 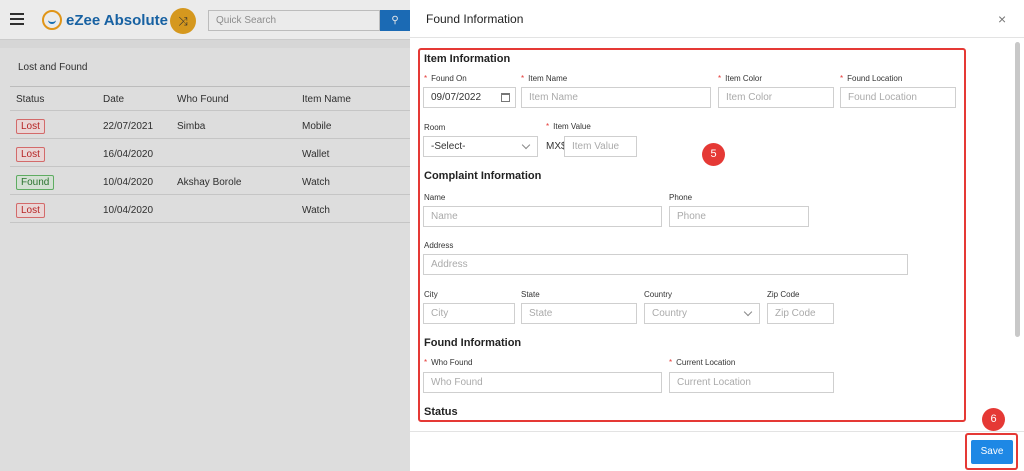 I want to click on scrollbar, so click(x=1018, y=232).